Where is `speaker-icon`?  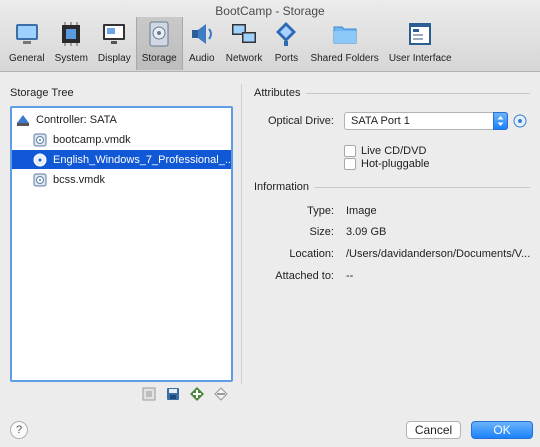
speaker-icon is located at coordinates (201, 34).